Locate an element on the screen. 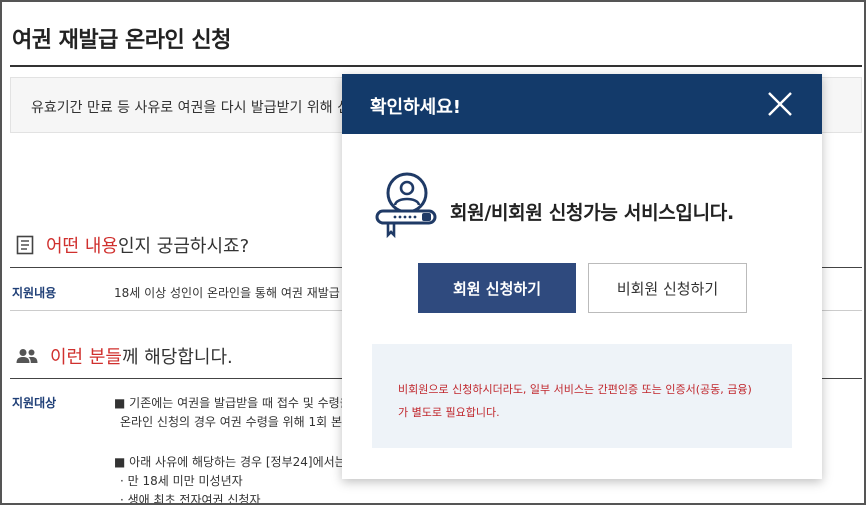 Image resolution: width=866 pixels, height=505 pixels. guest-apply-button: 비회원 신청하기 is located at coordinates (667, 288).